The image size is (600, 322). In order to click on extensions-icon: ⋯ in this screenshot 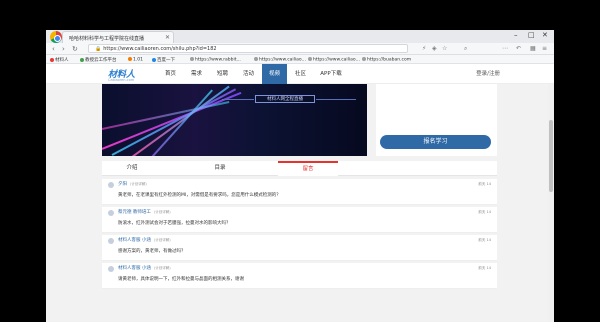, I will do `click(505, 48)`.